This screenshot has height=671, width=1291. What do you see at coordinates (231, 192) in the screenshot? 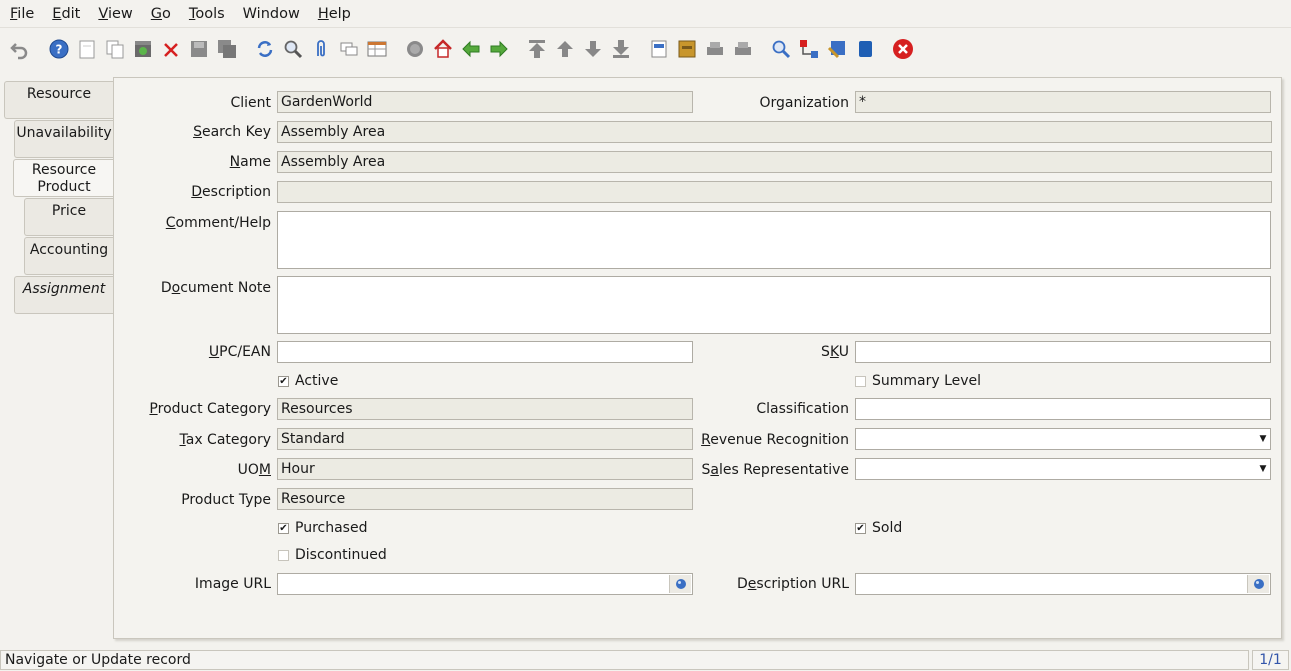
I see `description-label: Description` at bounding box center [231, 192].